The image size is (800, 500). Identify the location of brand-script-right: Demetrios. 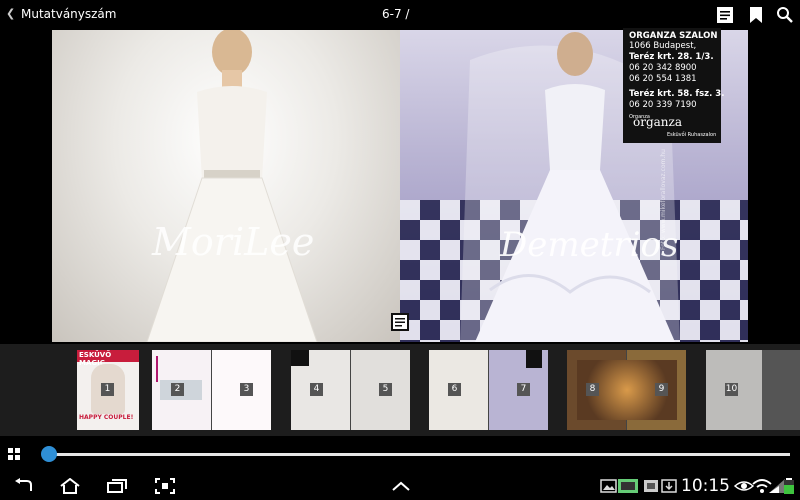
(589, 245).